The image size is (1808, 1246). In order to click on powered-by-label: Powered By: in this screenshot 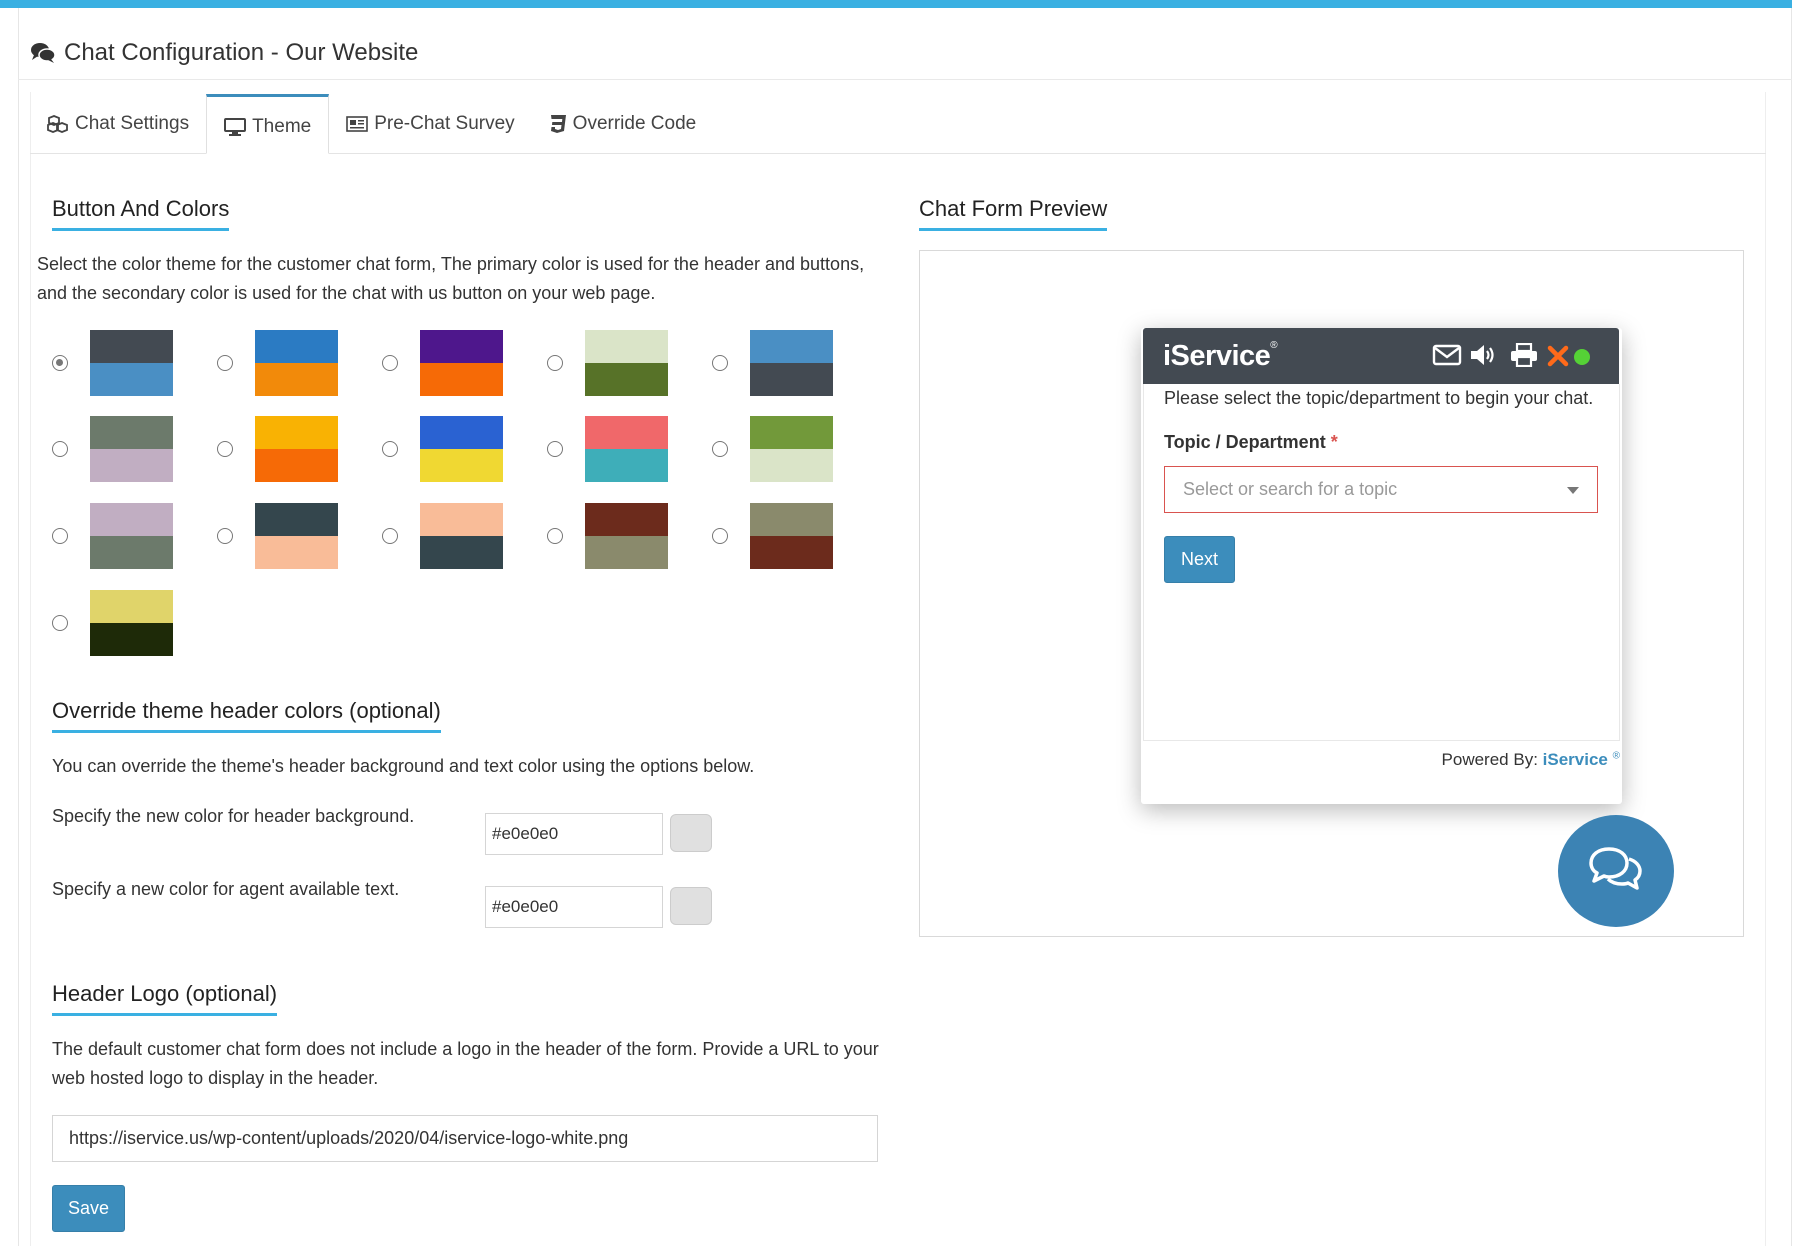, I will do `click(1489, 759)`.